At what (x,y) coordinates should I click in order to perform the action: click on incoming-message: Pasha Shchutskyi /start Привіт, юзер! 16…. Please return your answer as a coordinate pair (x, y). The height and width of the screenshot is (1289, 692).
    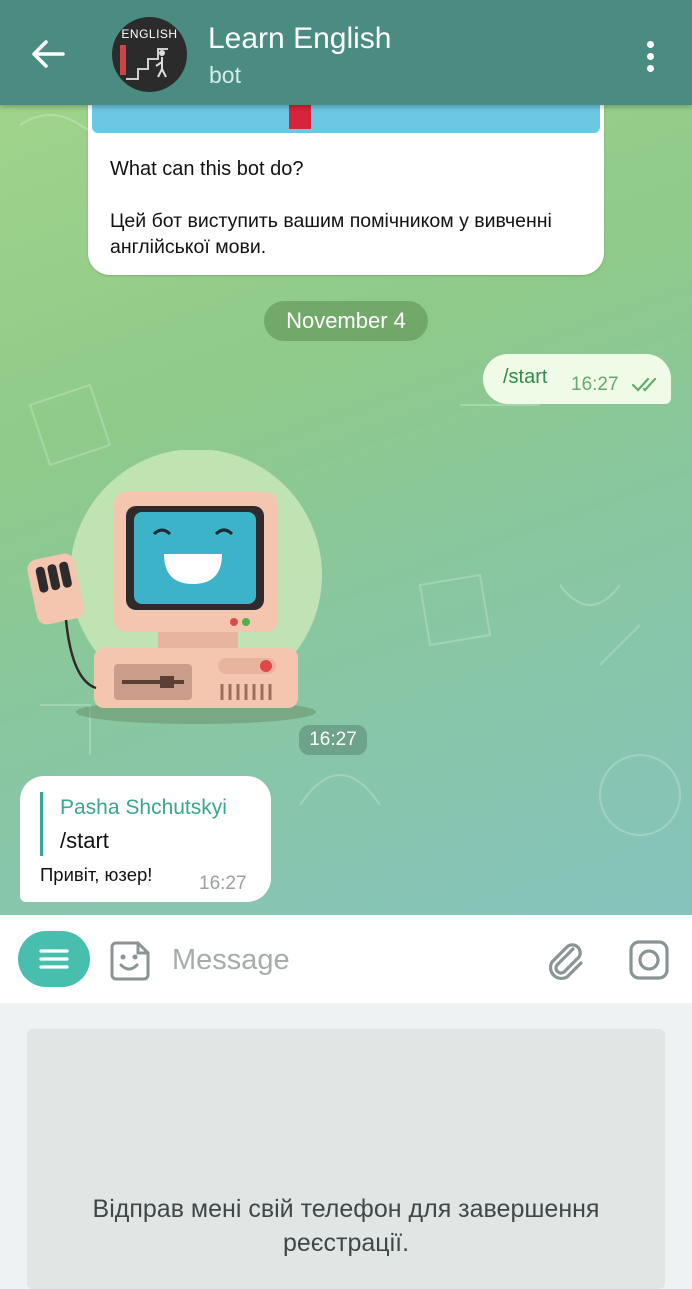
    Looking at the image, I should click on (145, 839).